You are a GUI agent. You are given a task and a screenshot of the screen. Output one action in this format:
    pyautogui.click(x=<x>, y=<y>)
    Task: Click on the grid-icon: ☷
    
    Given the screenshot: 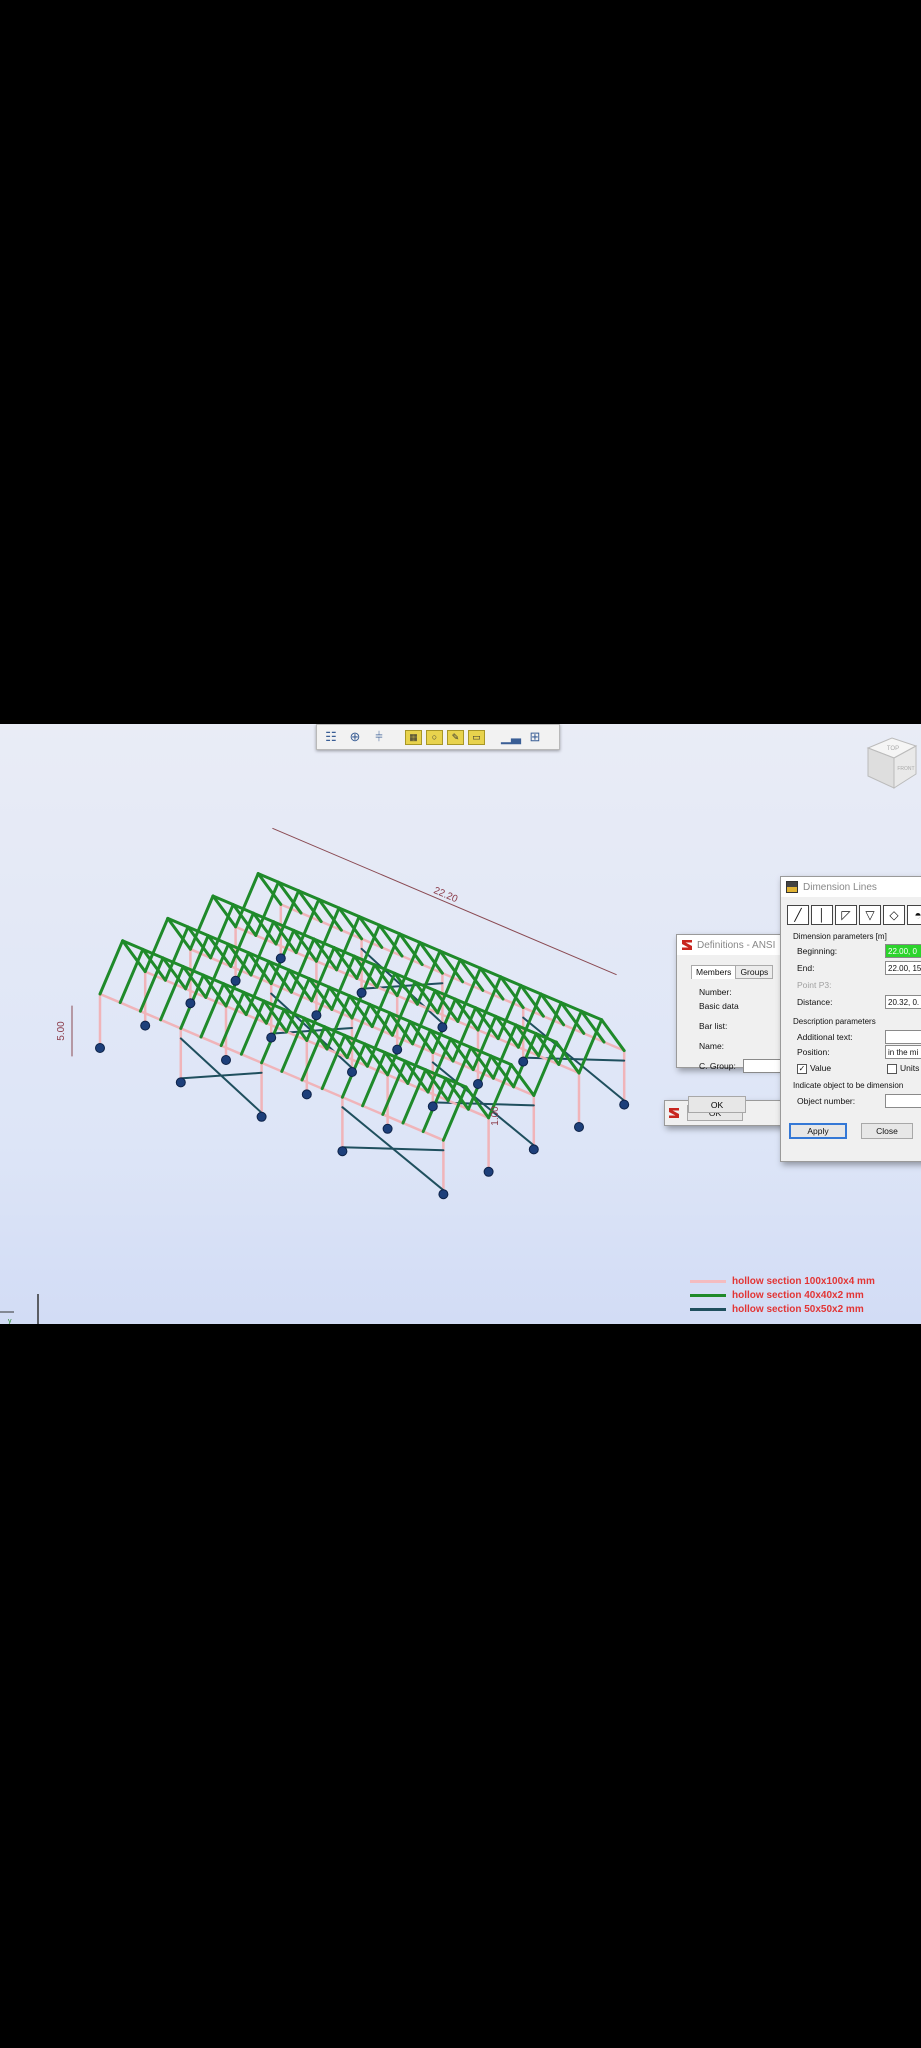 What is the action you would take?
    pyautogui.click(x=331, y=737)
    